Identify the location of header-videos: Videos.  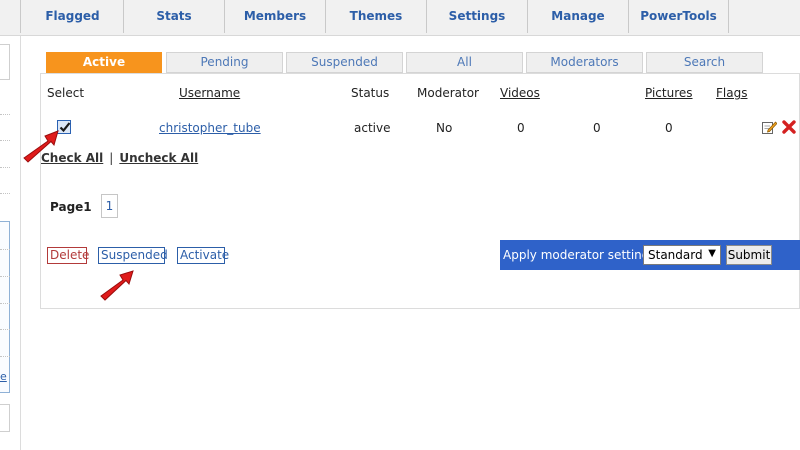
(520, 93).